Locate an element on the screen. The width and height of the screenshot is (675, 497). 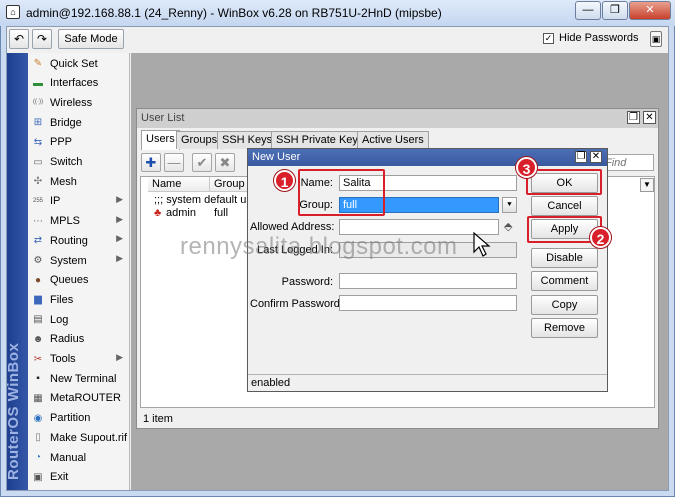
password-label: Password: is located at coordinates (307, 282).